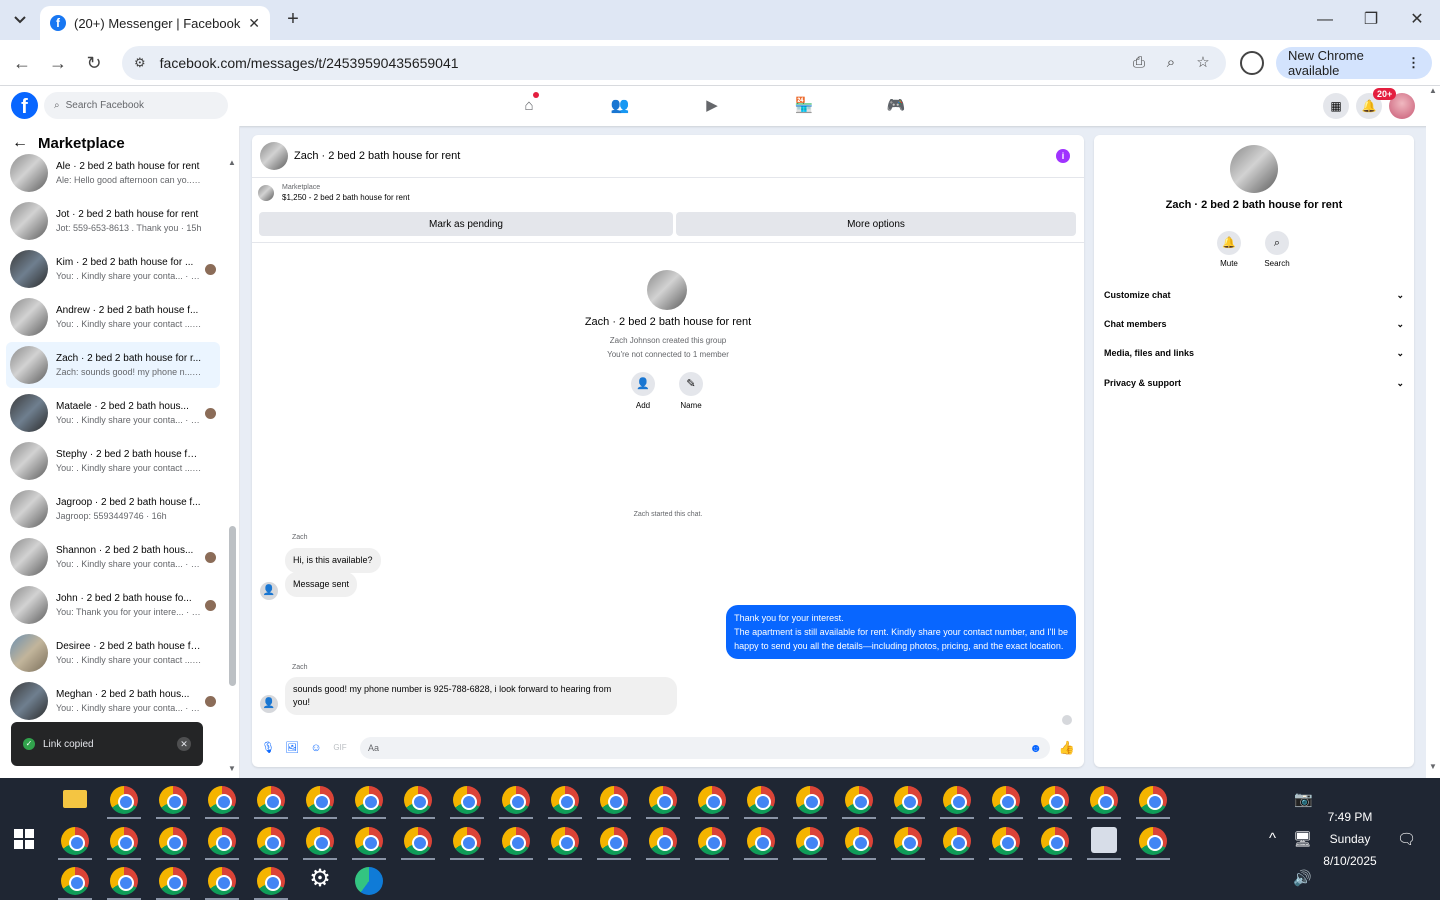 The height and width of the screenshot is (900, 1440). I want to click on clock-date: 8/10/2025, so click(1350, 861).